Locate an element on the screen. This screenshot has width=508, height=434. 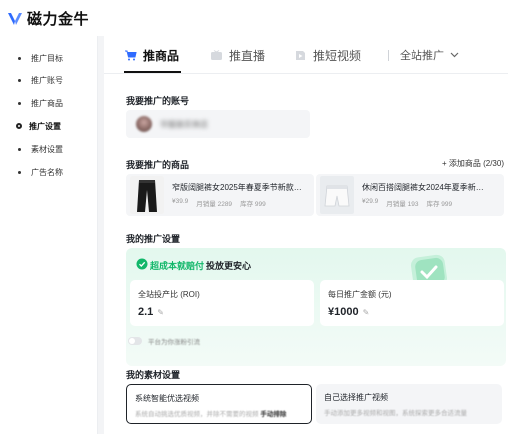
daily-budget-field: 每日推广金额 (元) ¥1000 ✎ is located at coordinates (412, 303).